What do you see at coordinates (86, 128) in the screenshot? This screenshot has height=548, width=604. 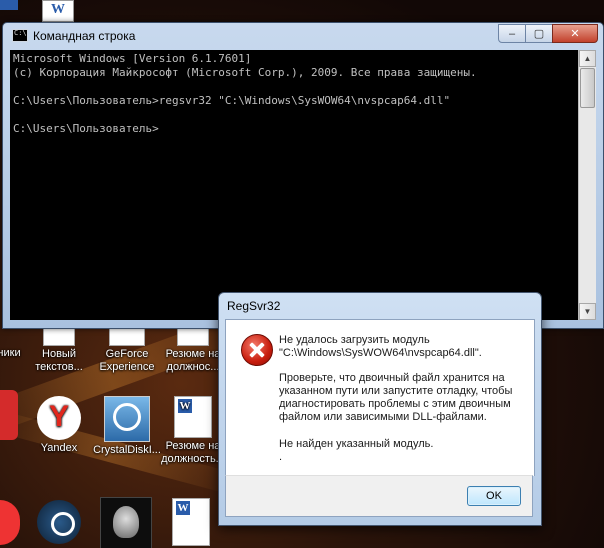 I see `console-line: C:\Users\Пользователь>` at bounding box center [86, 128].